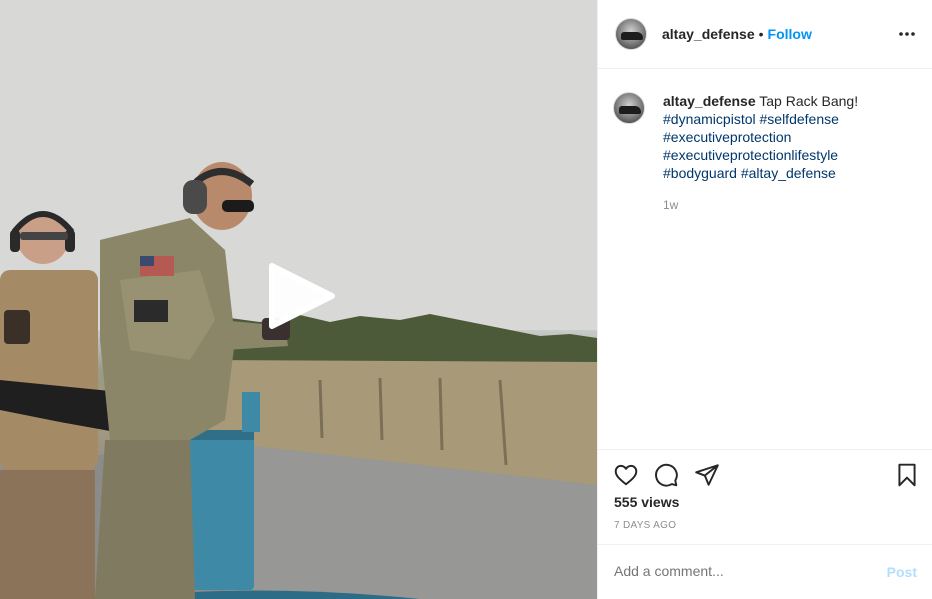 This screenshot has height=599, width=932. What do you see at coordinates (707, 475) in the screenshot?
I see `paper-plane-icon` at bounding box center [707, 475].